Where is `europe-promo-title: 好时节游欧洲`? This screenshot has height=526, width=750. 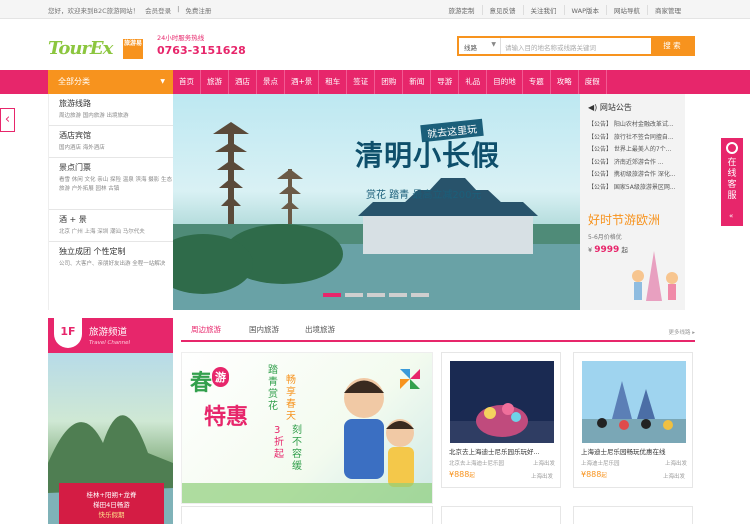 europe-promo-title: 好时节游欧洲 is located at coordinates (624, 220).